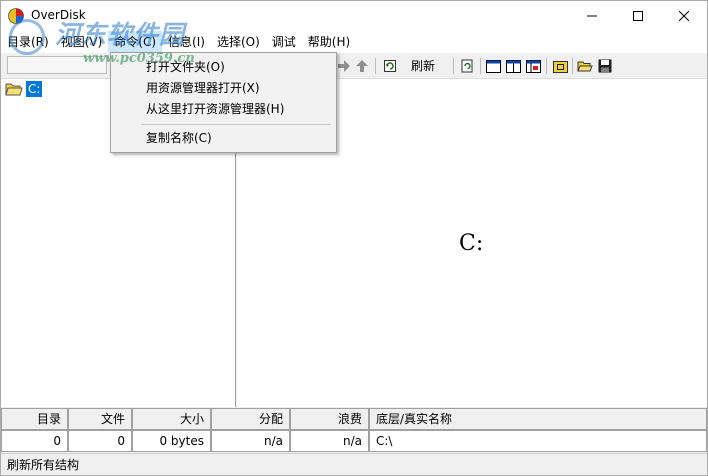  I want to click on menu-item-open-folder: 打开文件夹(O), so click(223, 67).